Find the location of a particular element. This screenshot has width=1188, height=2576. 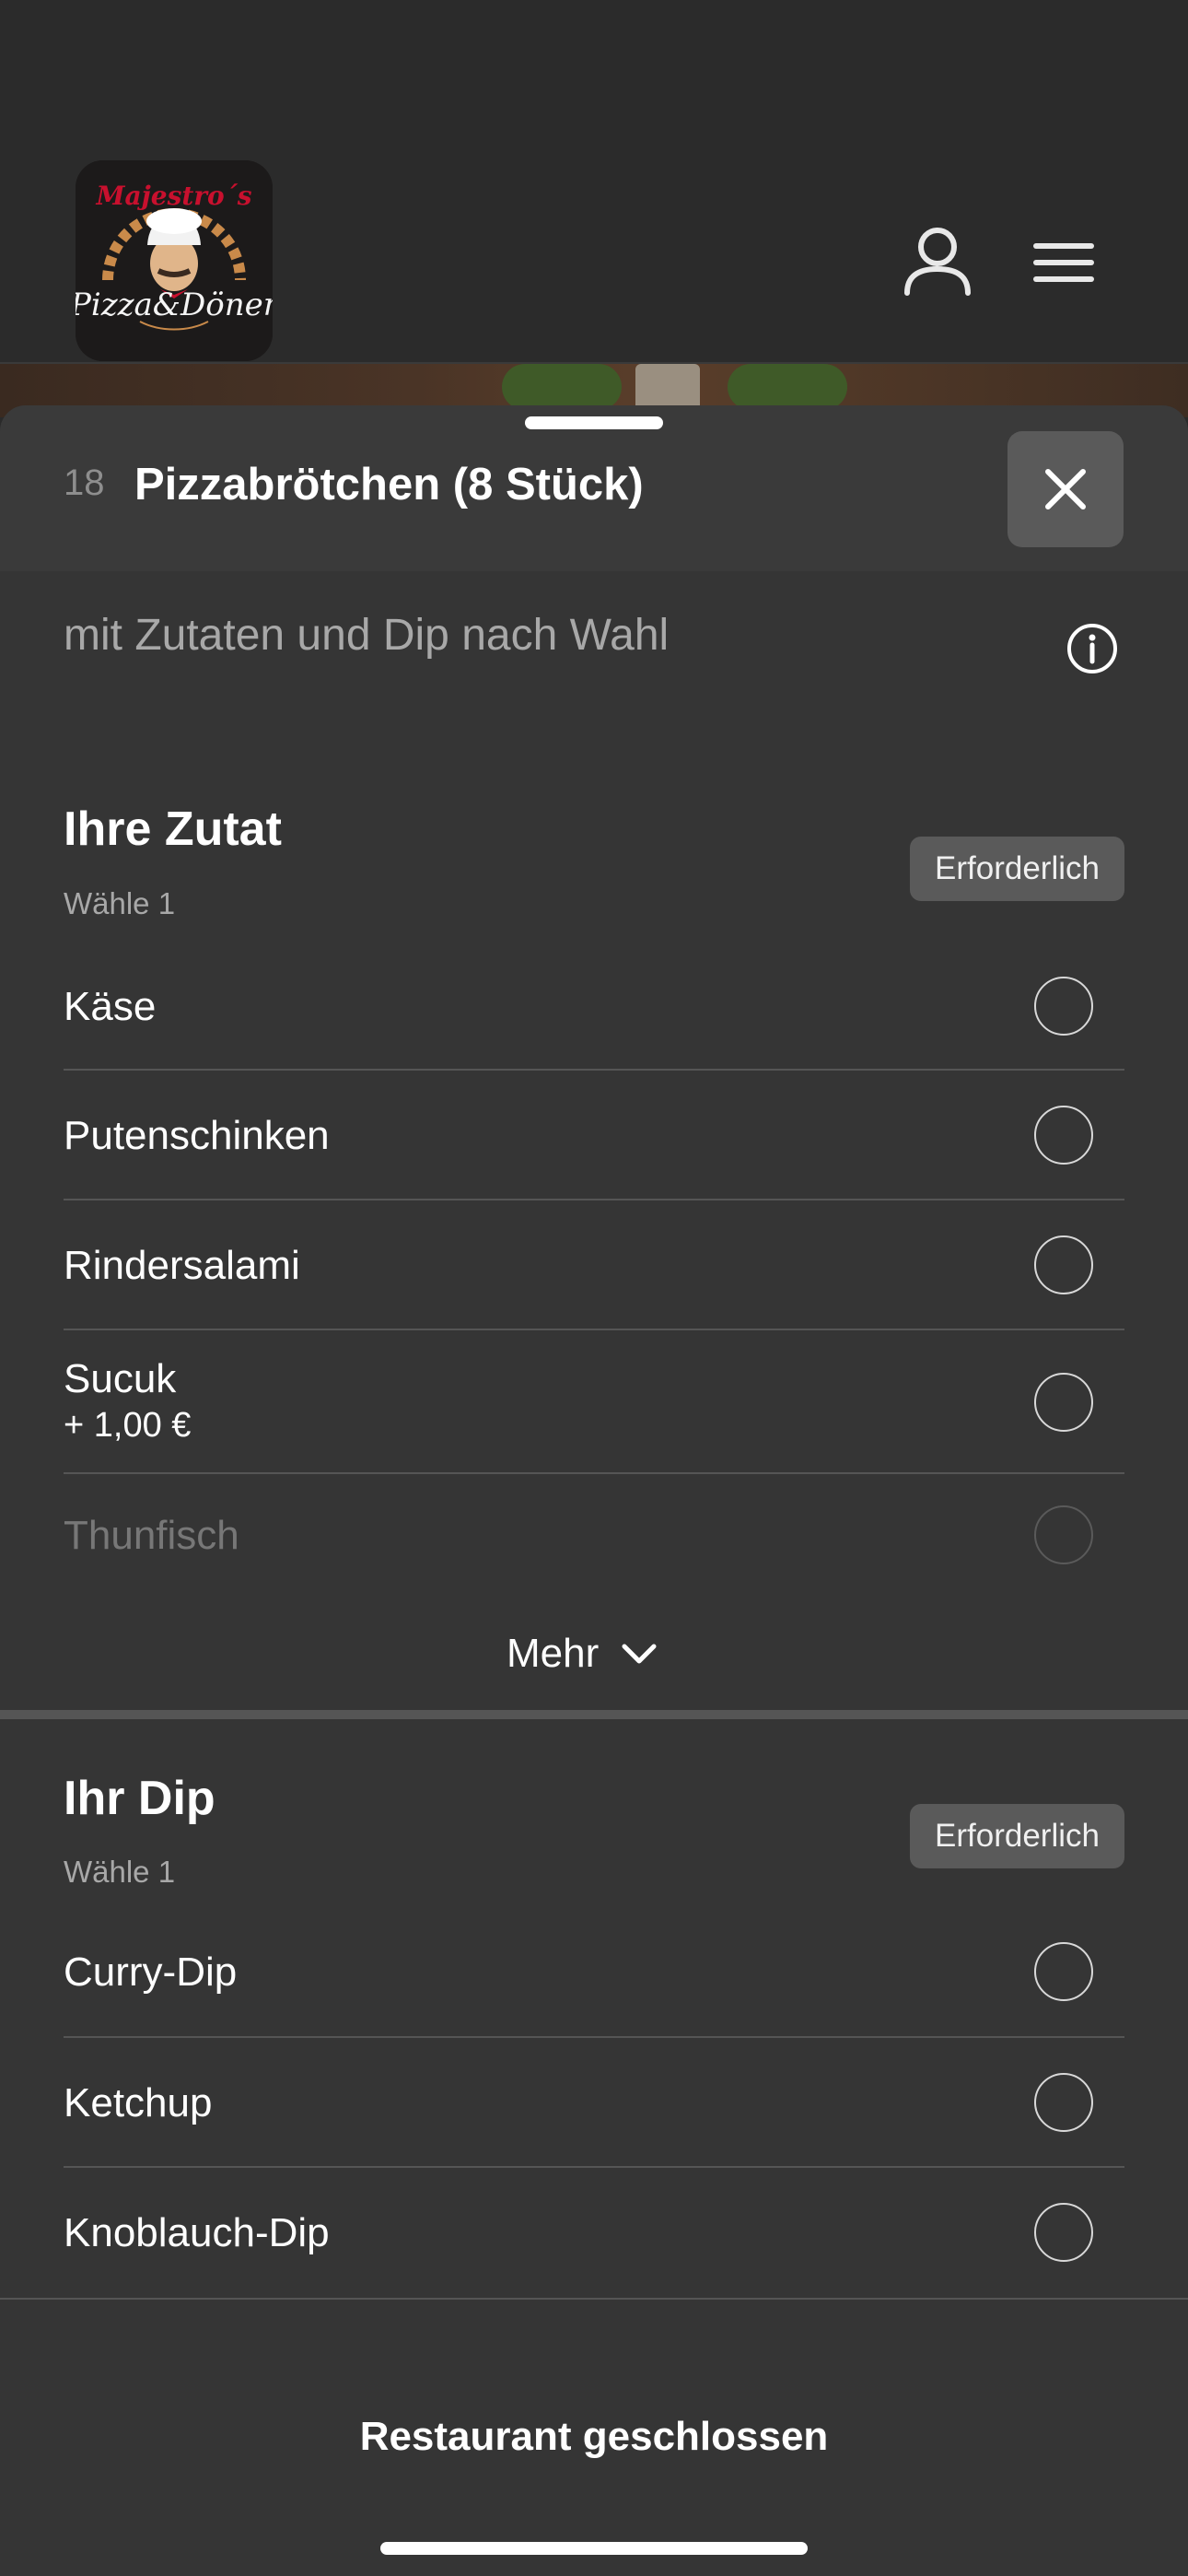

user-icon is located at coordinates (937, 260).